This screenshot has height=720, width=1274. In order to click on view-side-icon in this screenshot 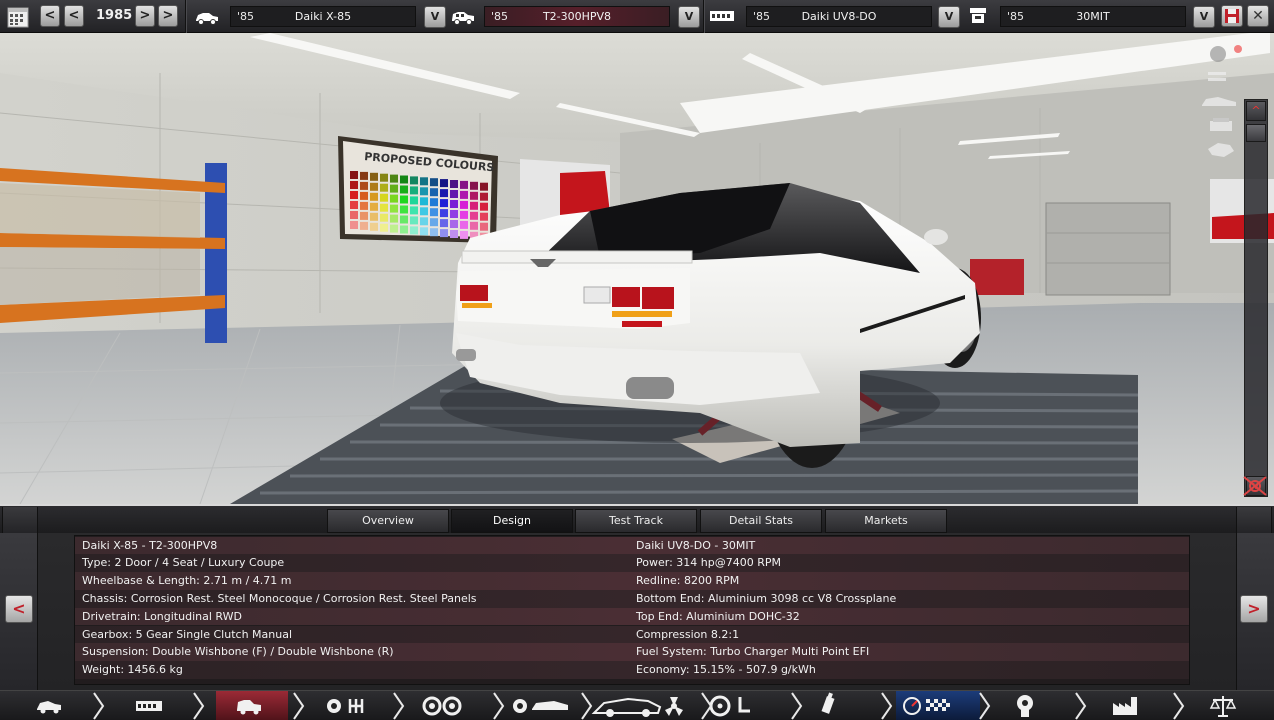, I will do `click(1220, 102)`.